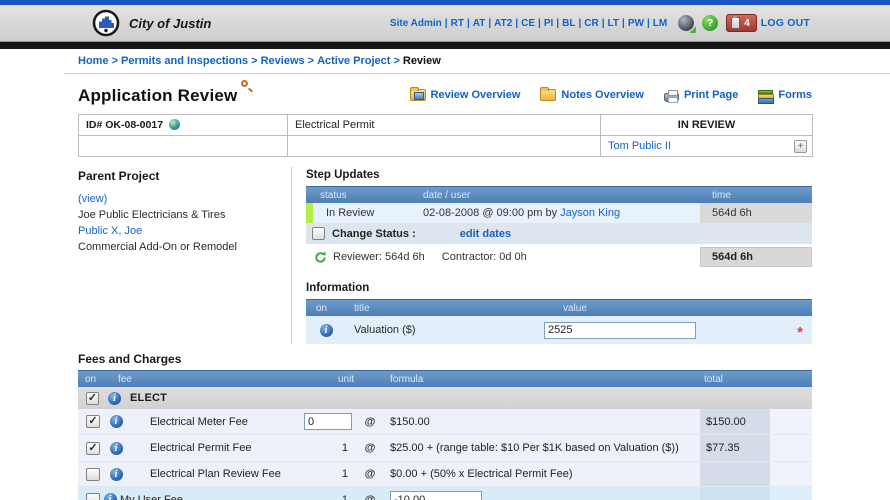  Describe the element at coordinates (503, 23) in the screenshot. I see `topnav-link-at2: AT2` at that location.